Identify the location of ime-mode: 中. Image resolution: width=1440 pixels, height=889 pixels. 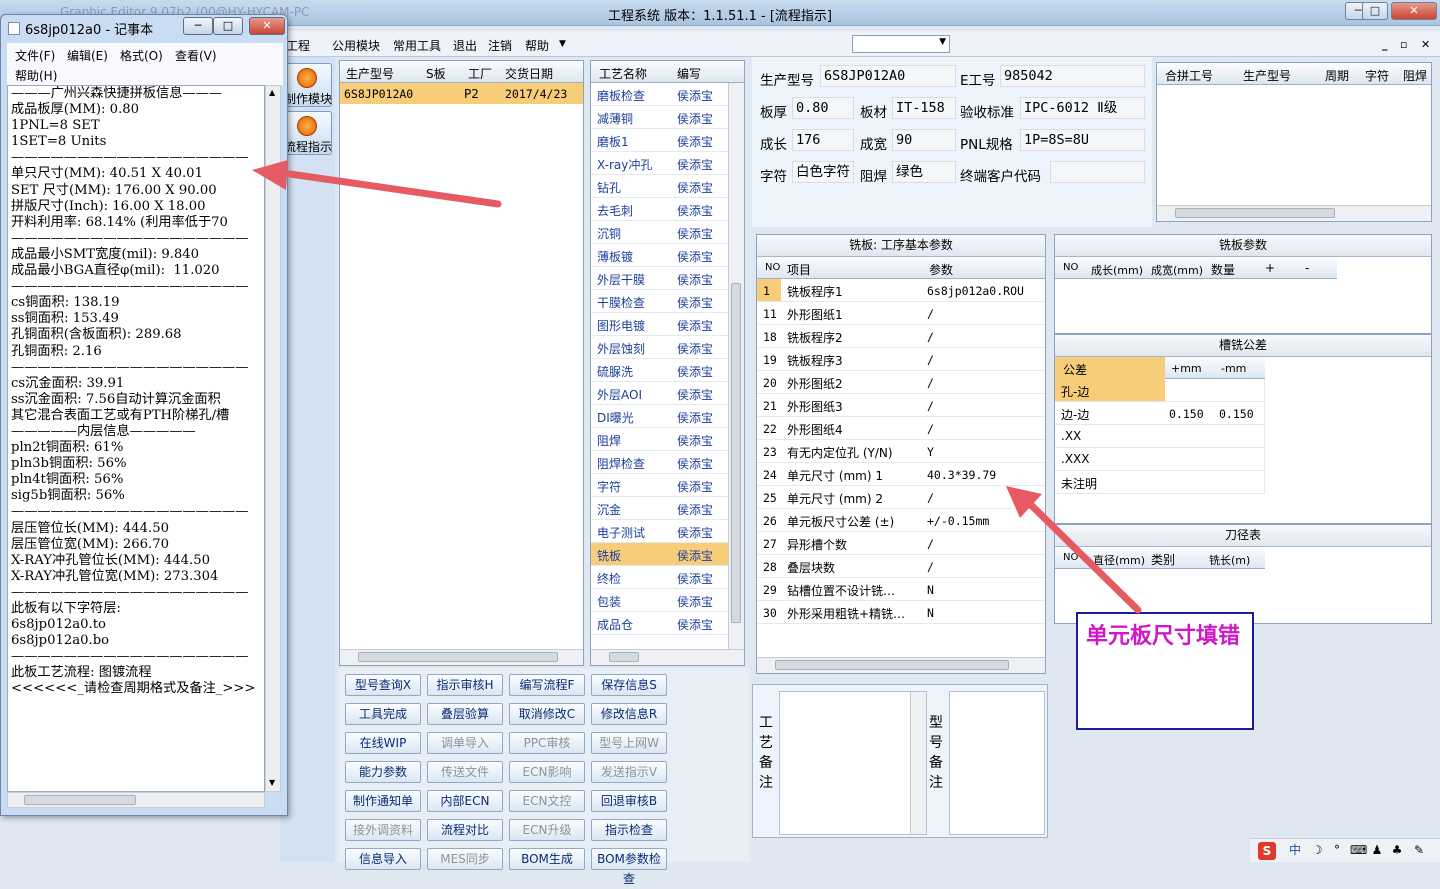
(1295, 850).